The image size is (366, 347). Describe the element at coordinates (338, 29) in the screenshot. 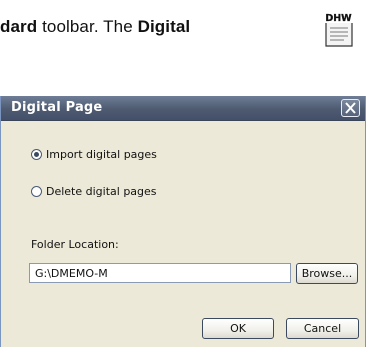

I see `dhw-file-icon: DHW` at that location.